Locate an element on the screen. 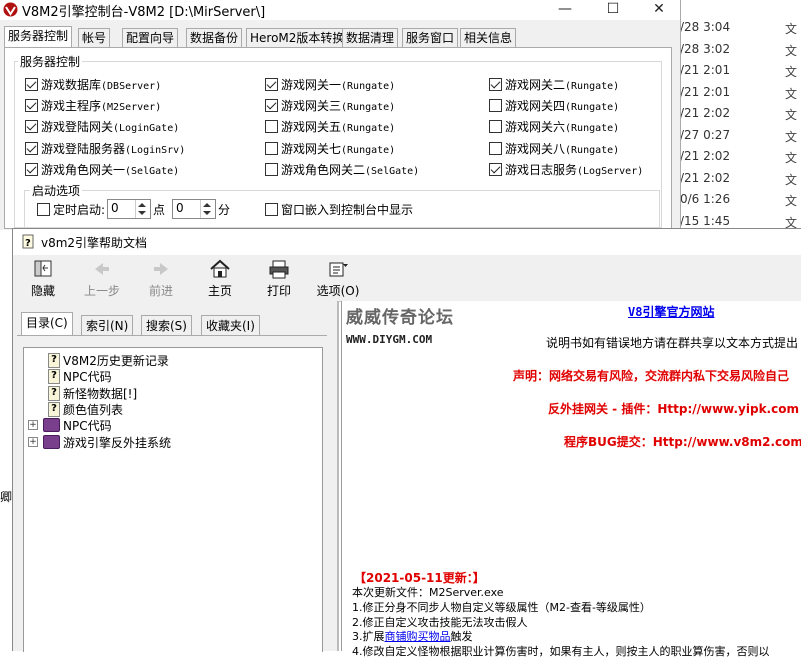 This screenshot has height=659, width=801. server-checkbox: 游戏角色网关一(SelGate) is located at coordinates (125, 170).